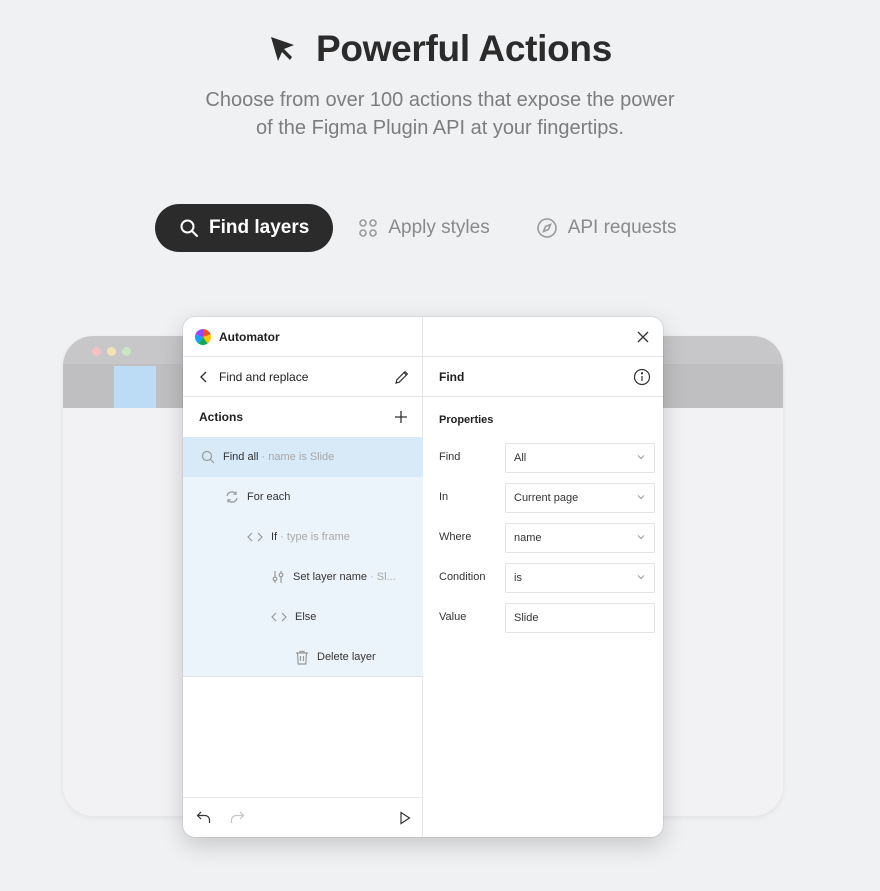 The height and width of the screenshot is (891, 880). What do you see at coordinates (643, 337) in the screenshot?
I see `close-icon` at bounding box center [643, 337].